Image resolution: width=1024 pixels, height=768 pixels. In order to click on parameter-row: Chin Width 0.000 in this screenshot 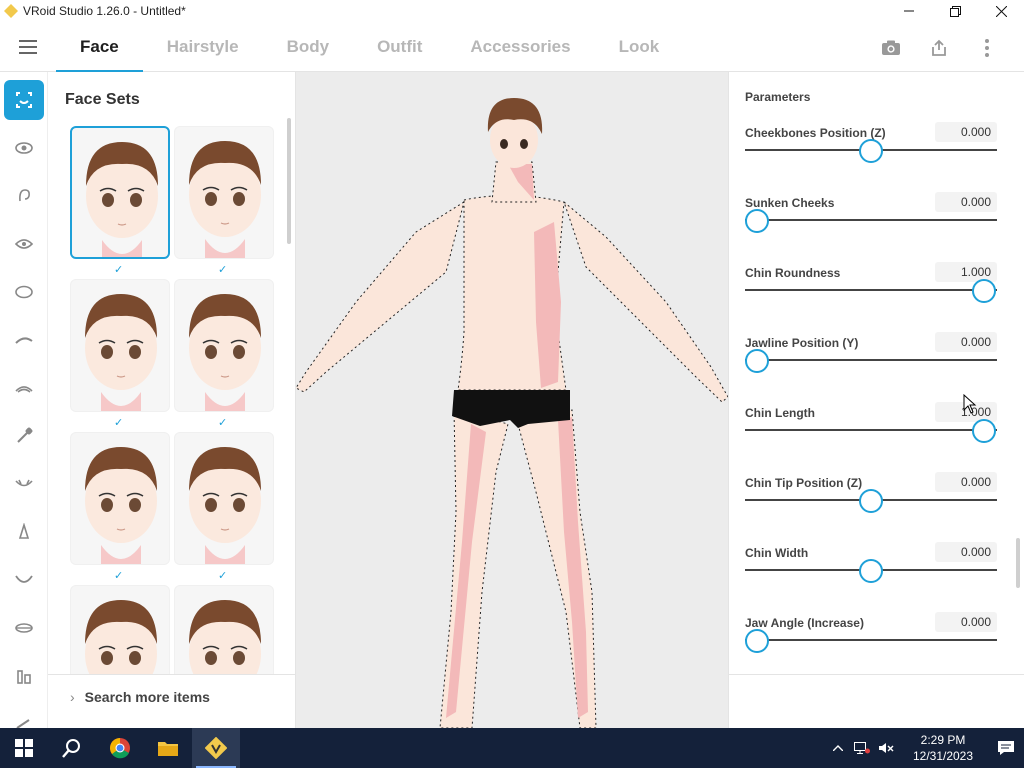, I will do `click(871, 574)`.